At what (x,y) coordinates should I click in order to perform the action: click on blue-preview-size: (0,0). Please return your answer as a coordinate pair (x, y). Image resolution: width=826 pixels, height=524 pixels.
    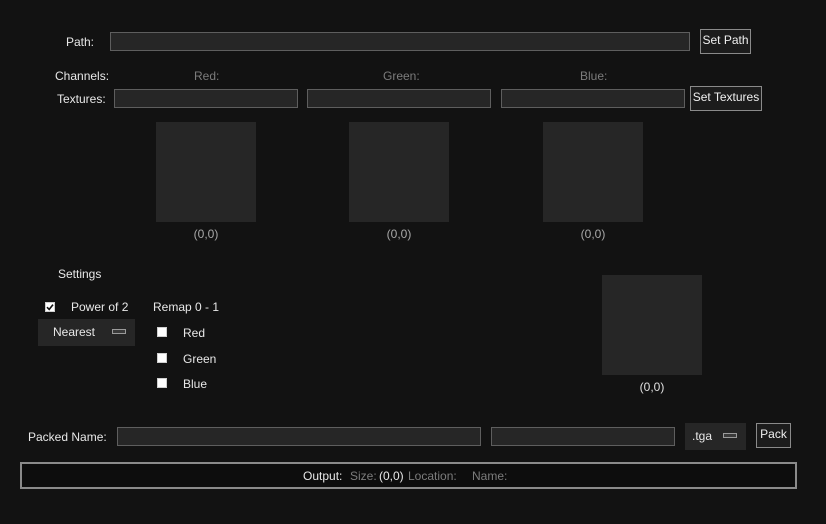
    Looking at the image, I should click on (593, 234).